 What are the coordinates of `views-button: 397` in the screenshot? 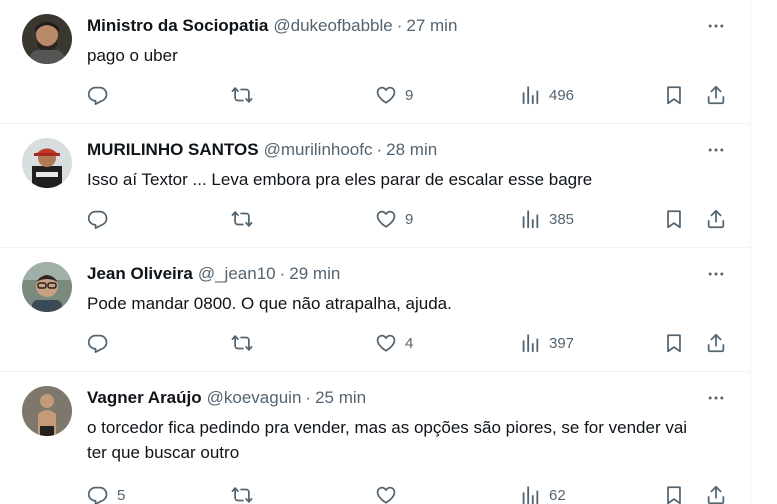 It's located at (546, 343).